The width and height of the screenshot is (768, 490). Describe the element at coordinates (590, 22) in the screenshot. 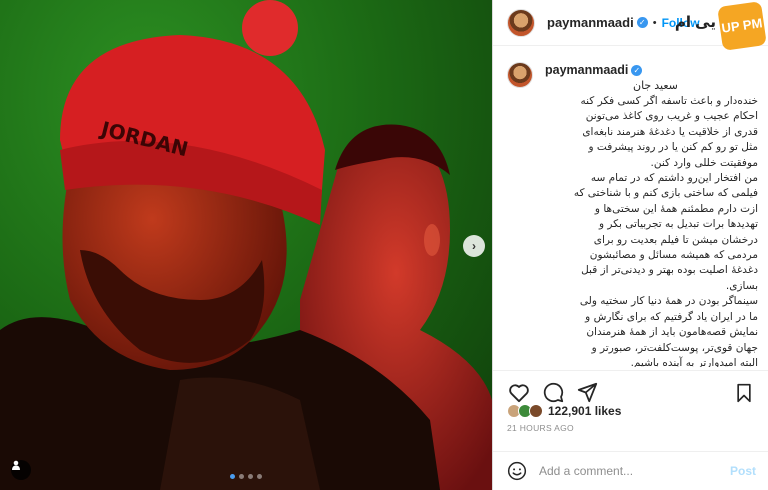

I see `header-username: paymanmaadi` at that location.